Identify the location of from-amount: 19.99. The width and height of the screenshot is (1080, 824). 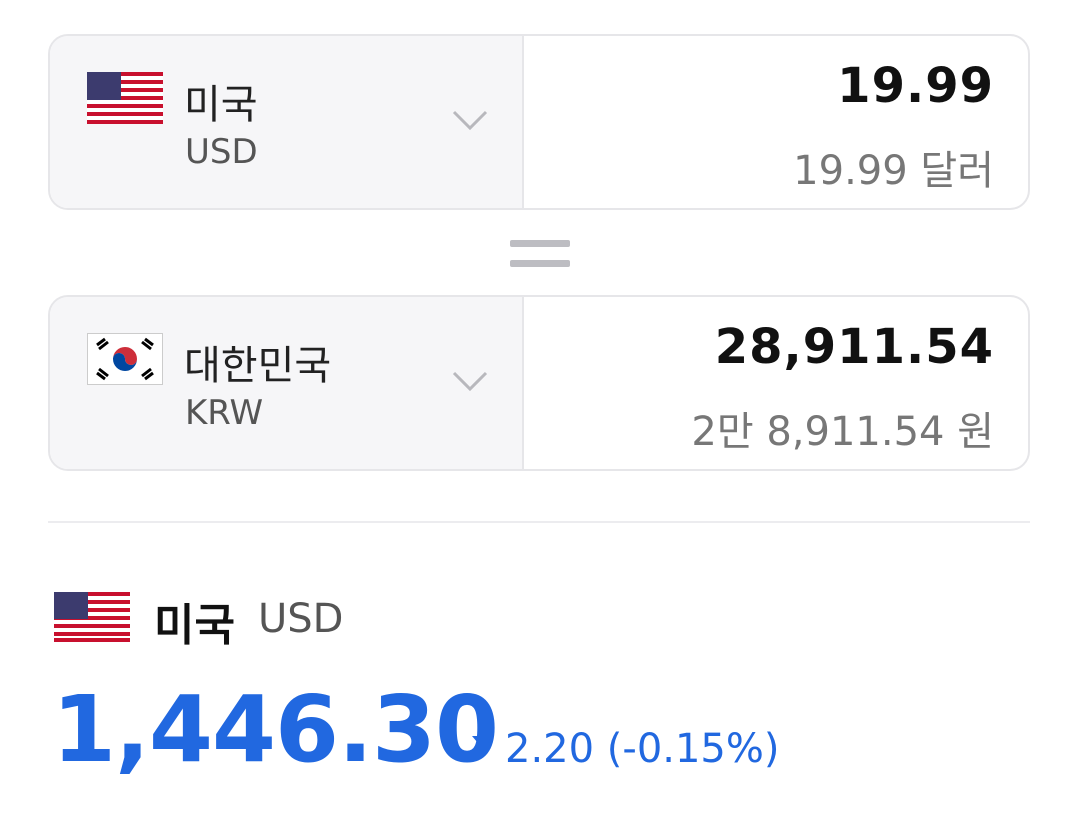
(915, 86).